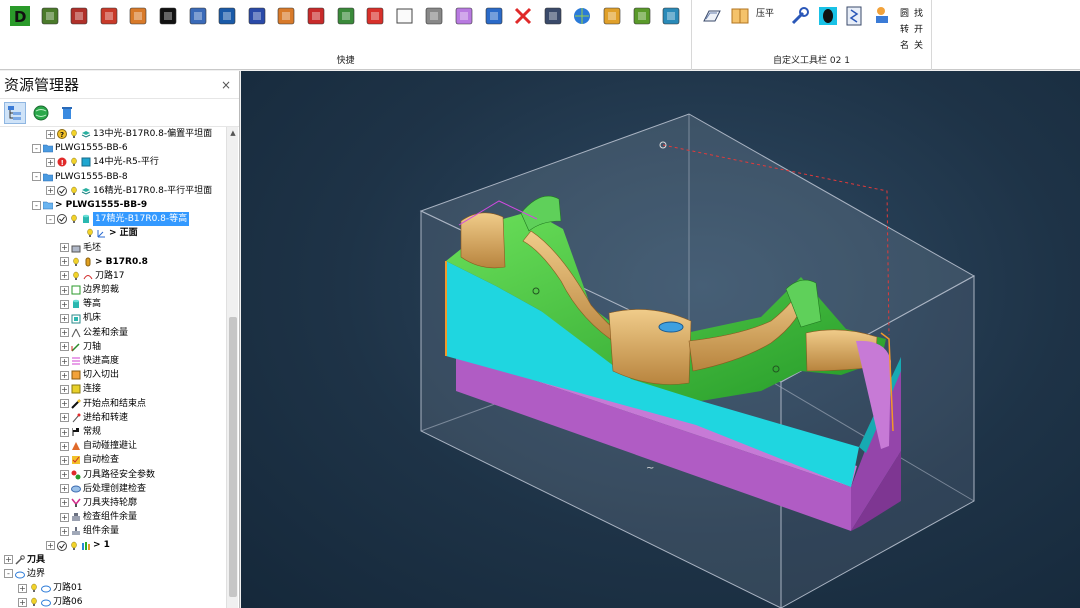 Image resolution: width=1080 pixels, height=608 pixels. Describe the element at coordinates (138, 16) in the screenshot. I see `cube-orange-icon` at that location.